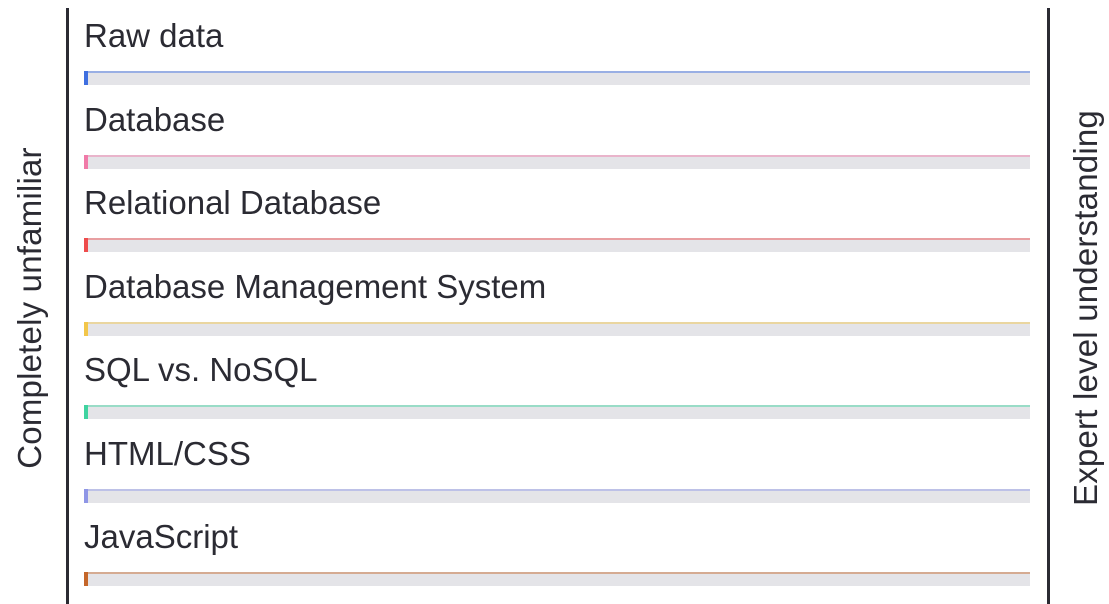 Image resolution: width=1109 pixels, height=604 pixels. Describe the element at coordinates (67, 306) in the screenshot. I see `left-axis-line` at that location.